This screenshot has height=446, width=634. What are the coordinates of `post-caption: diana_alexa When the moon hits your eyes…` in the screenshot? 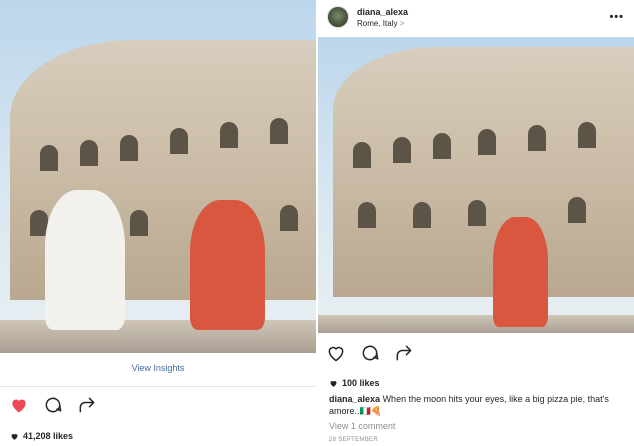 It's located at (477, 405).